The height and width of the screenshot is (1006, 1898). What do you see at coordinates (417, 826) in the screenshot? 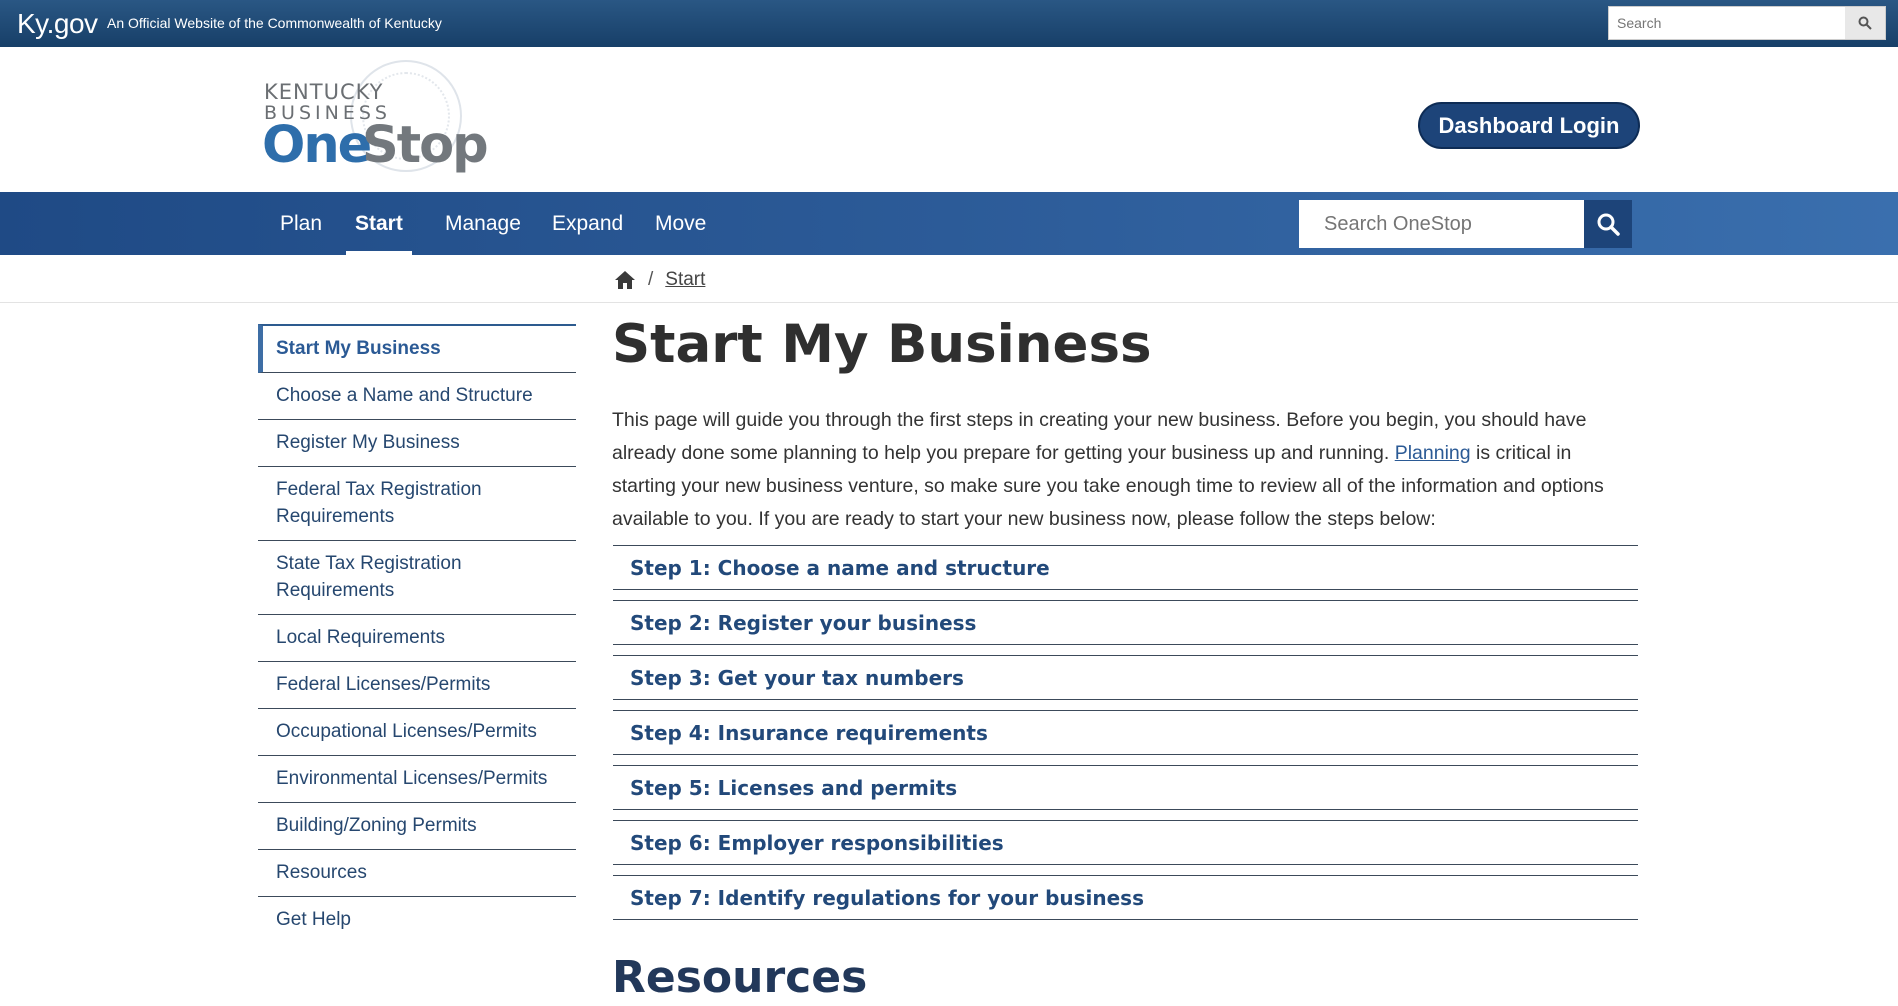
I see `sidebar-item-building-zoning: Building/Zoning Permits` at bounding box center [417, 826].